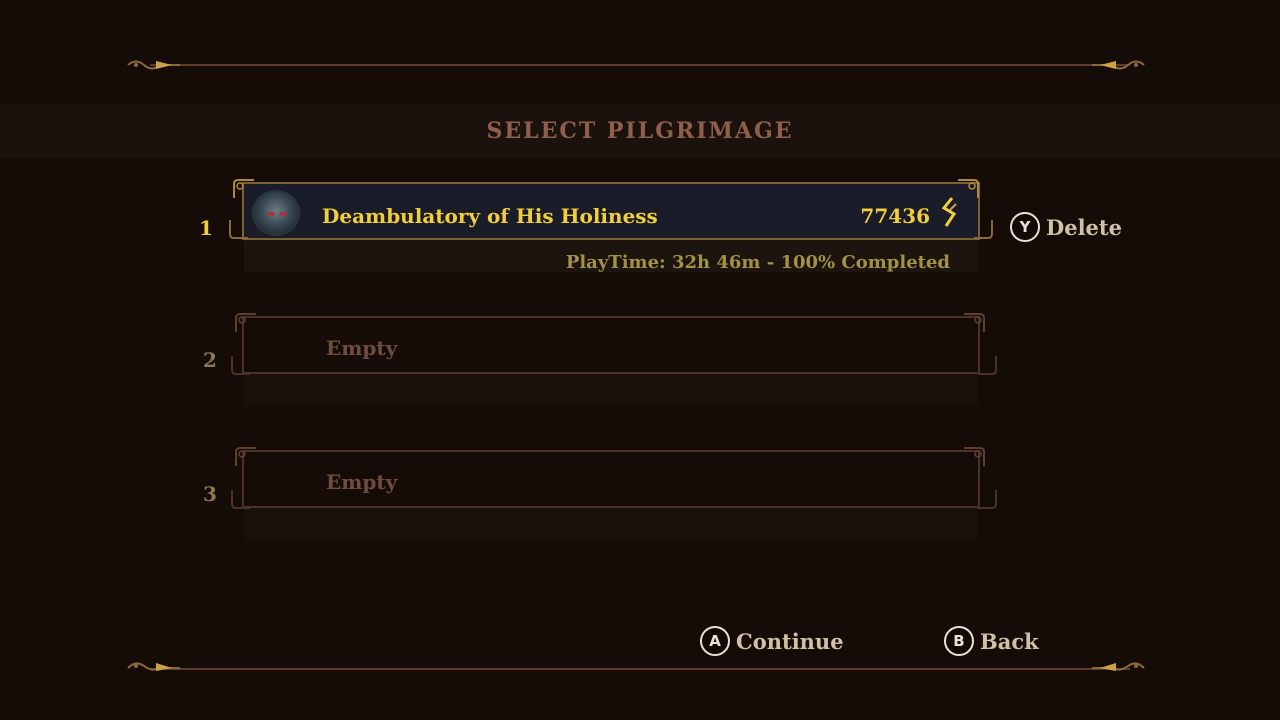 This screenshot has width=1280, height=720. Describe the element at coordinates (210, 494) in the screenshot. I see `slot-number: 3` at that location.